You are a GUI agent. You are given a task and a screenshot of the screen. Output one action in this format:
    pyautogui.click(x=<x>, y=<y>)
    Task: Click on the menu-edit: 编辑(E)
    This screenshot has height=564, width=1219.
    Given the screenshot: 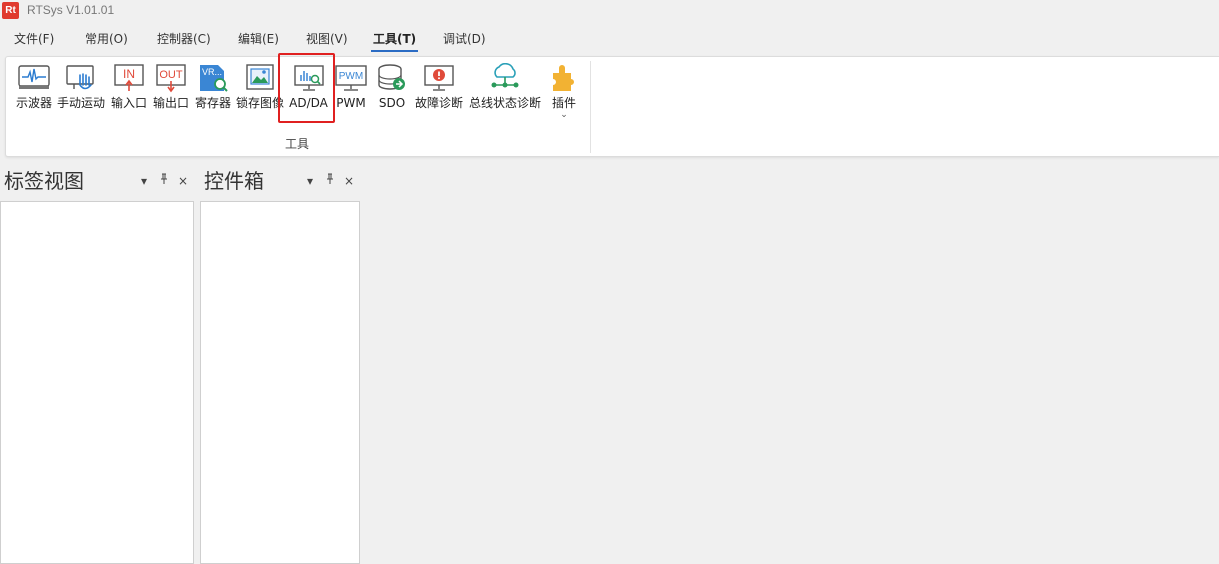 What is the action you would take?
    pyautogui.click(x=258, y=40)
    